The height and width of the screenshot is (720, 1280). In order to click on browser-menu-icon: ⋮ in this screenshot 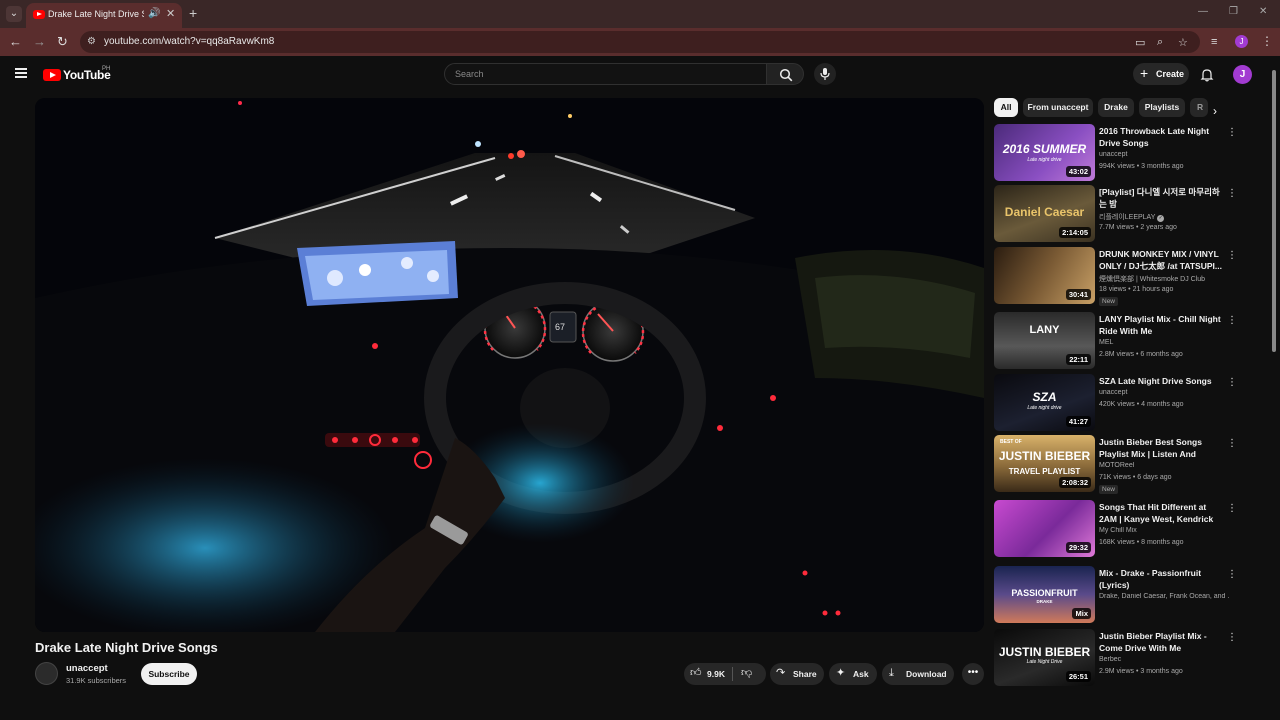, I will do `click(1267, 41)`.